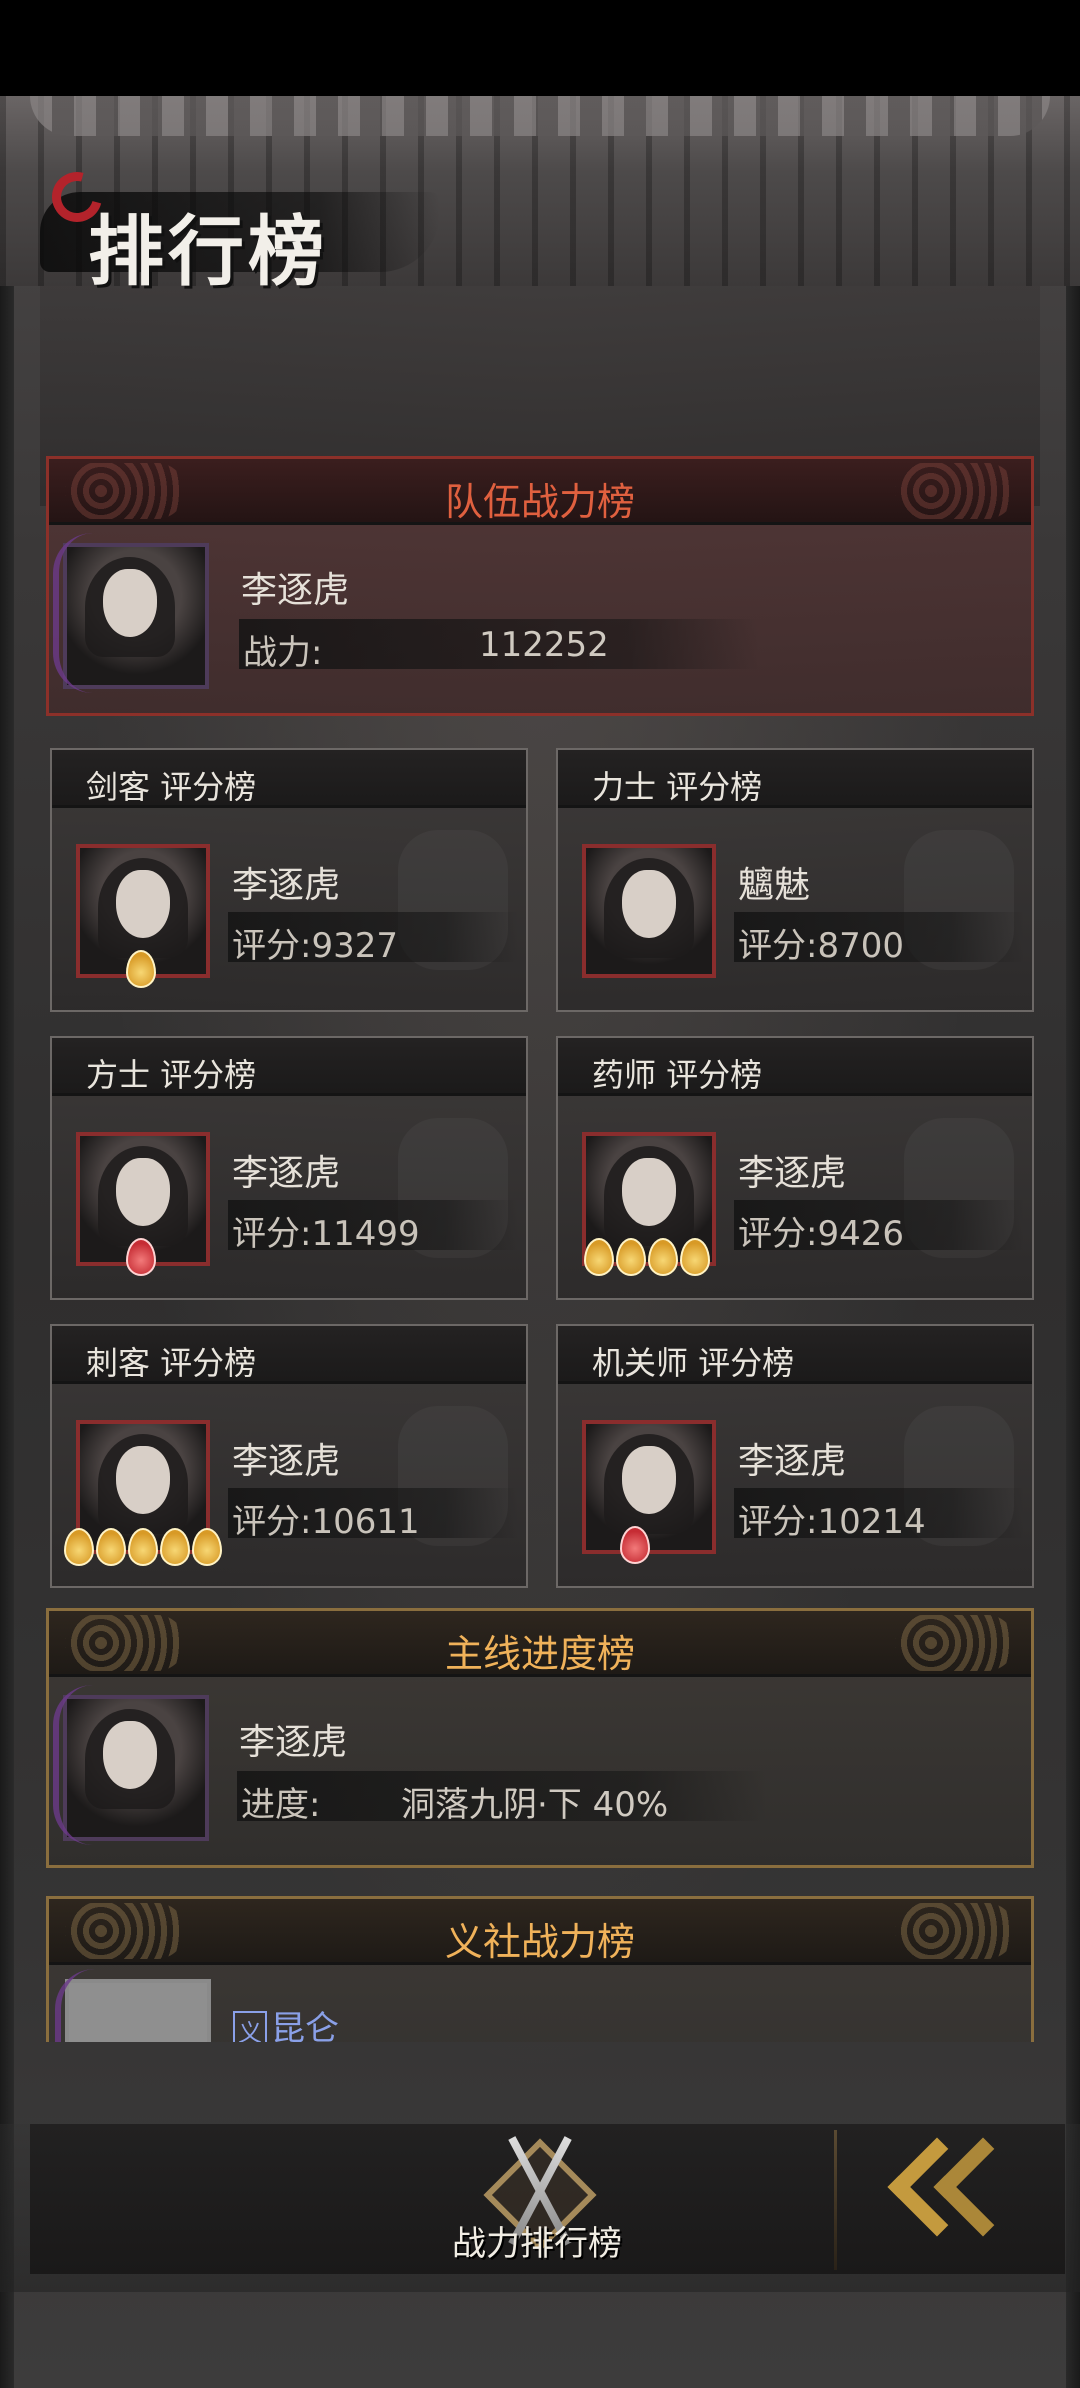 Image resolution: width=1080 pixels, height=2388 pixels. Describe the element at coordinates (326, 1234) in the screenshot. I see `score-text: 评分:11499` at that location.